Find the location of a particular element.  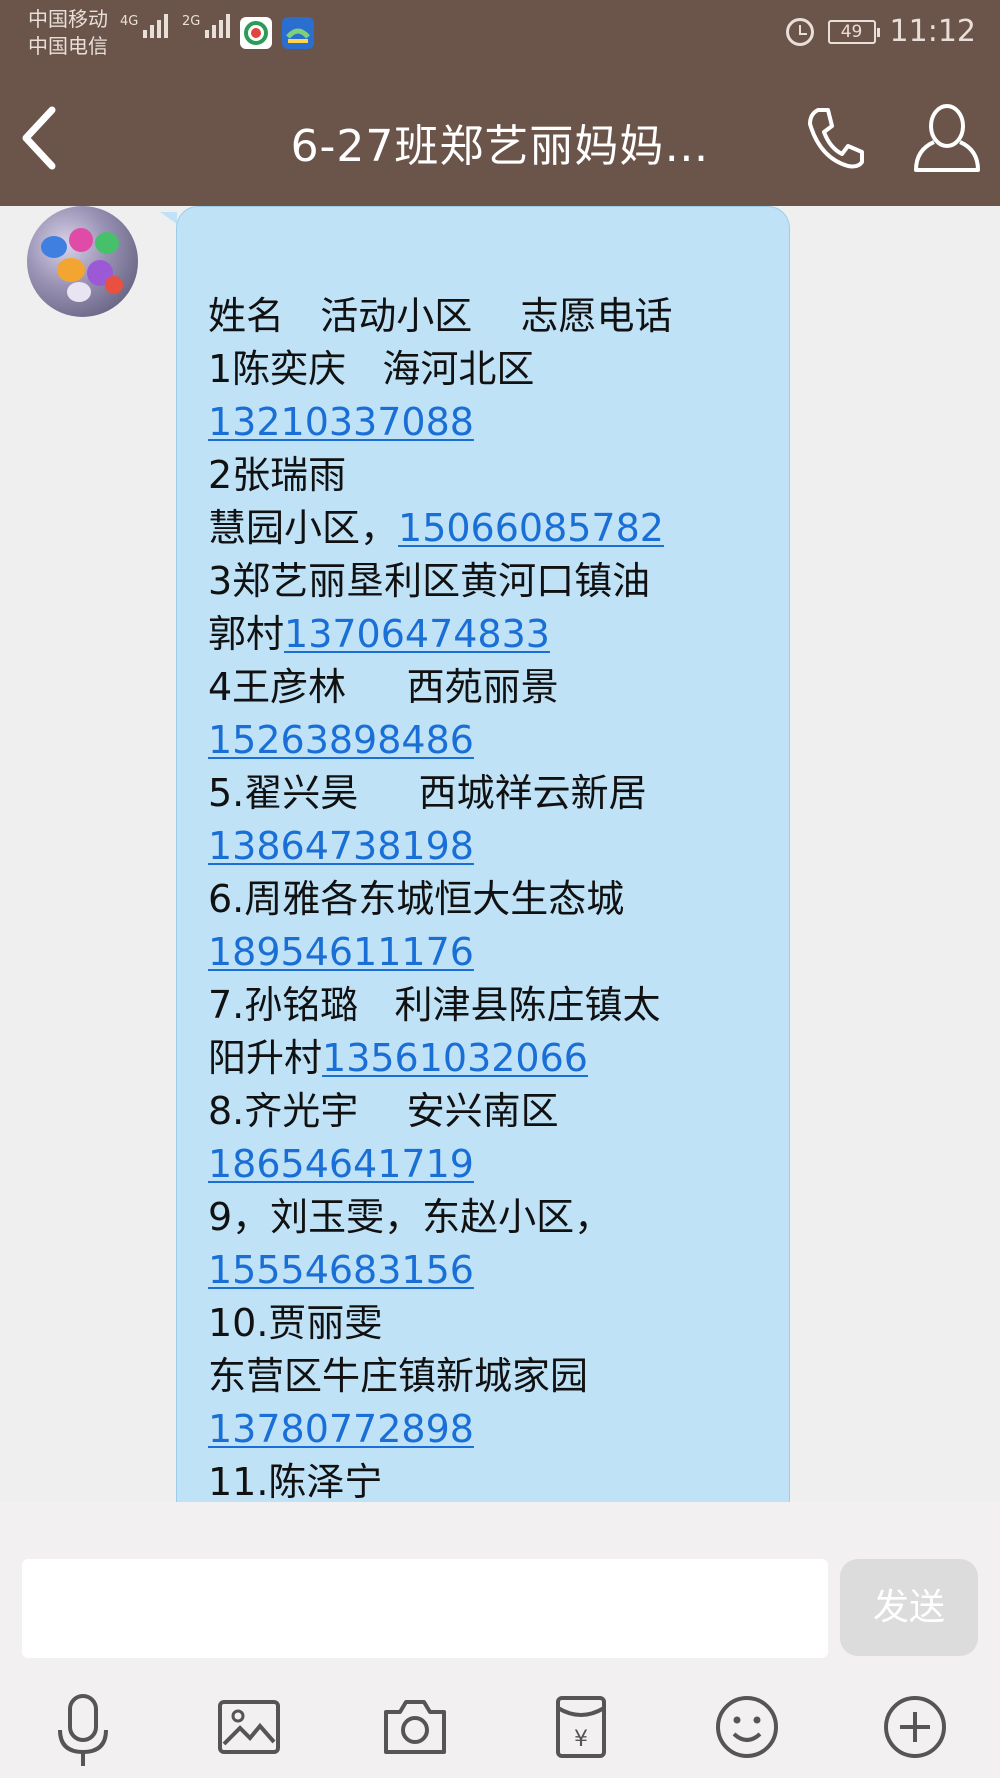

message-text-segment: 5.翟兴昊 西城祥云新居 is located at coordinates (427, 793).